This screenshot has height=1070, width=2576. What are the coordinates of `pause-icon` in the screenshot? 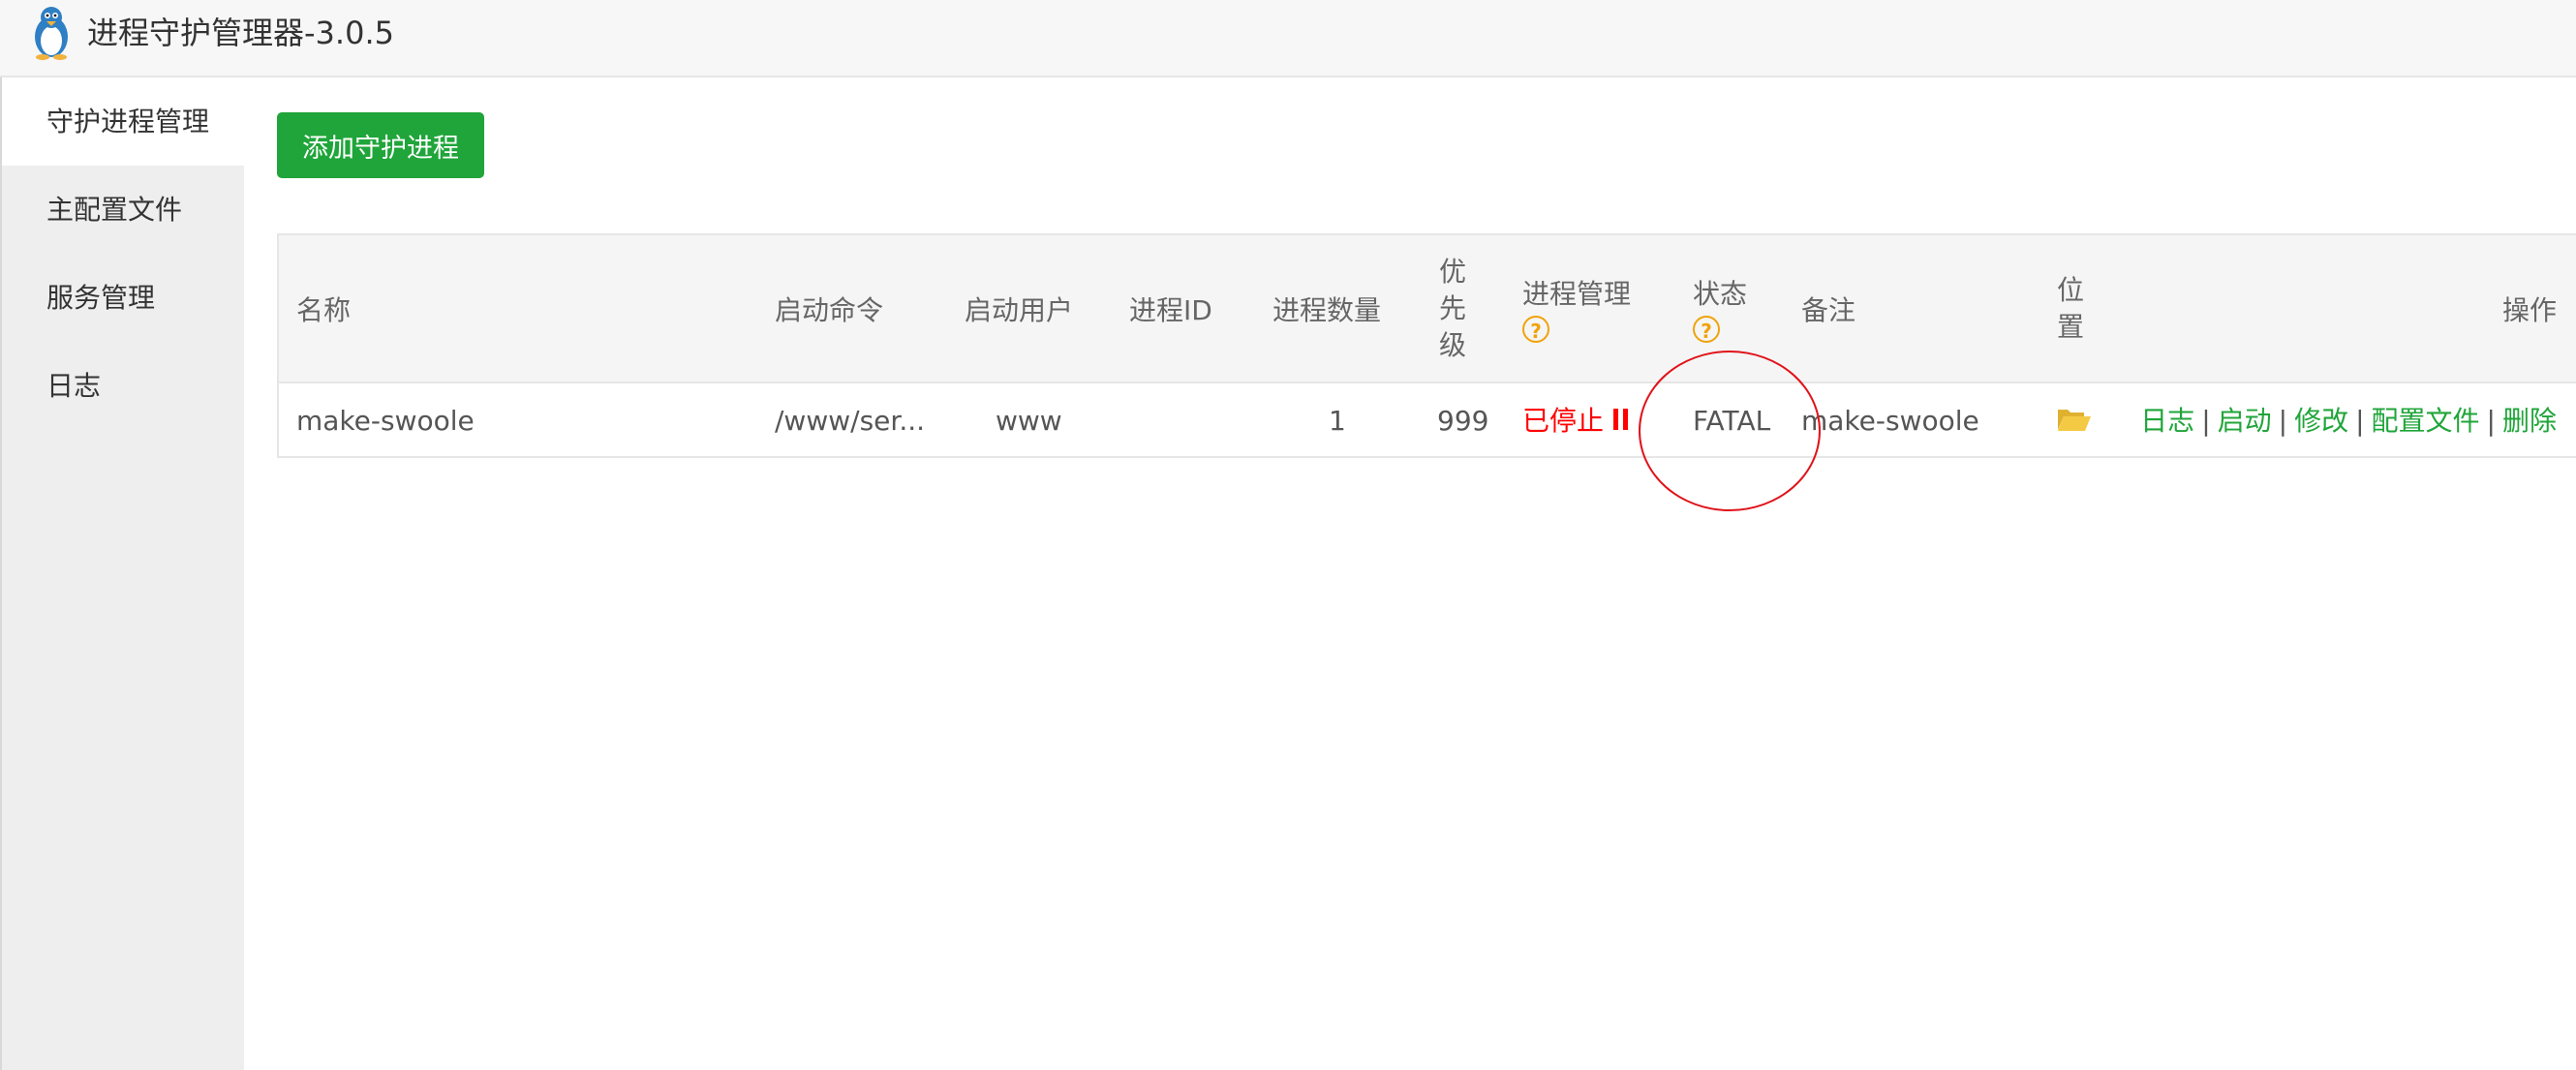 It's located at (1621, 419).